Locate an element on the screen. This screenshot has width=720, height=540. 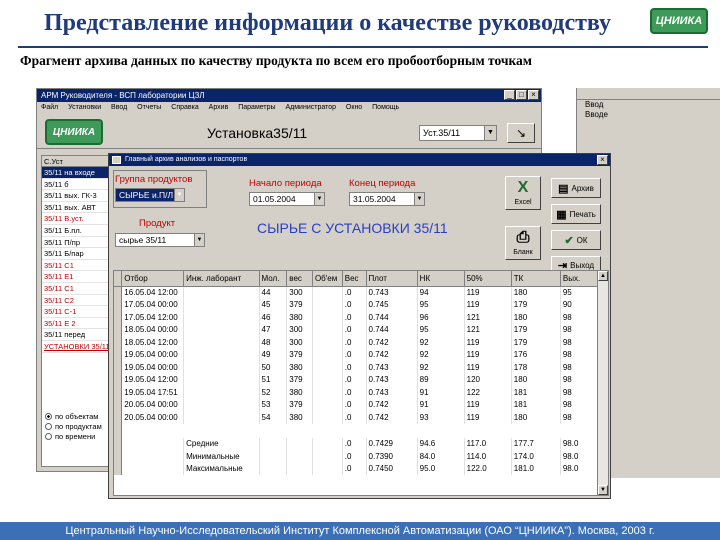
list-item: 35/11 на входе is located at coordinates (76, 173).